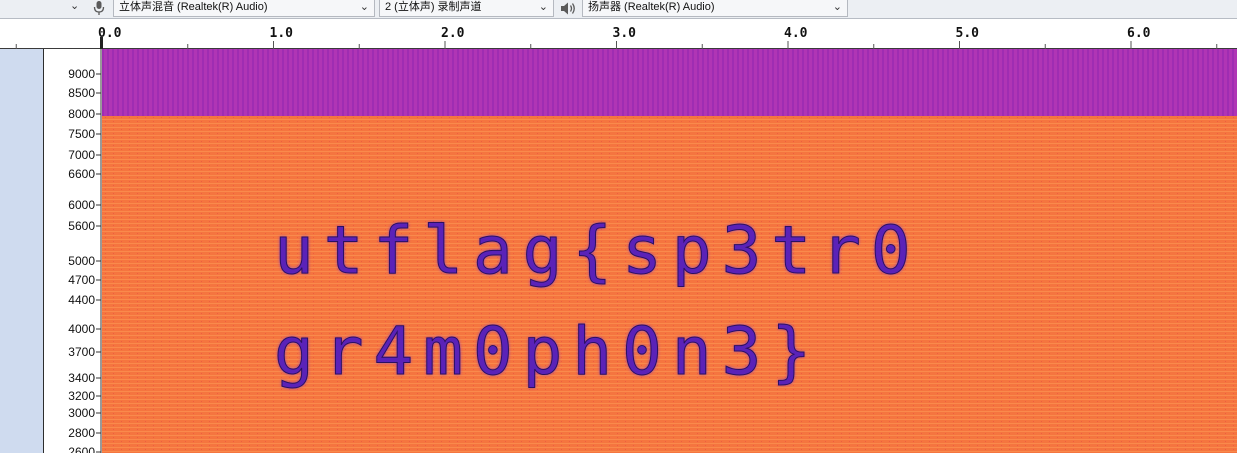 Image resolution: width=1237 pixels, height=453 pixels. What do you see at coordinates (81, 413) in the screenshot?
I see `frequency-label: 3000` at bounding box center [81, 413].